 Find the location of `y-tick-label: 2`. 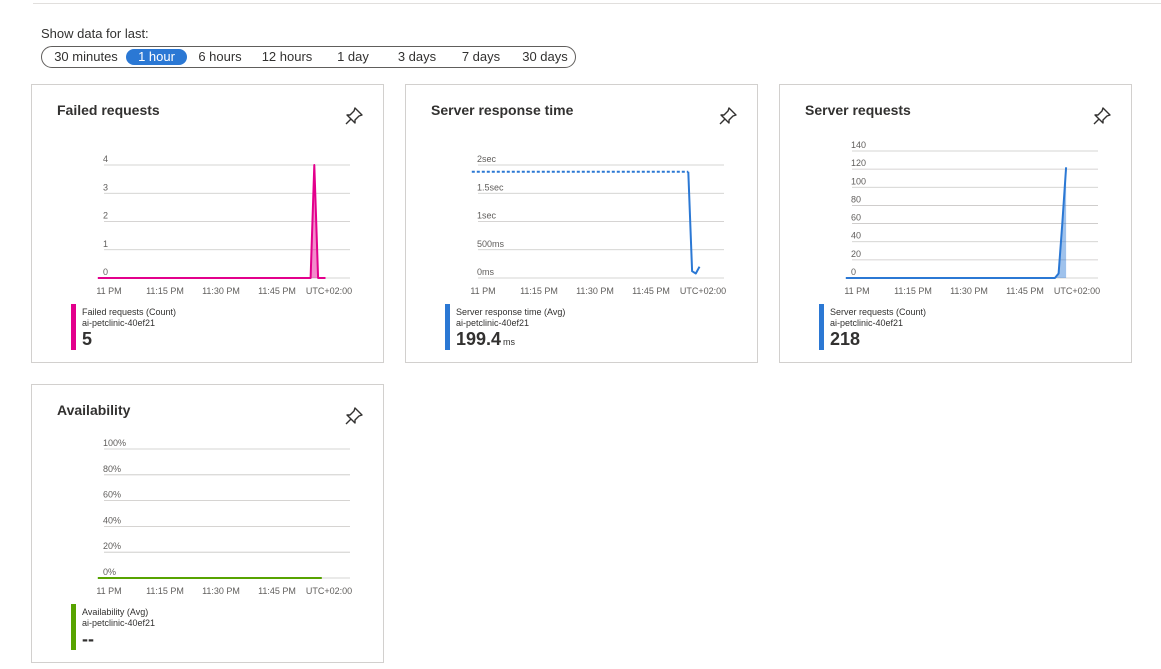

y-tick-label: 2 is located at coordinates (105, 216).